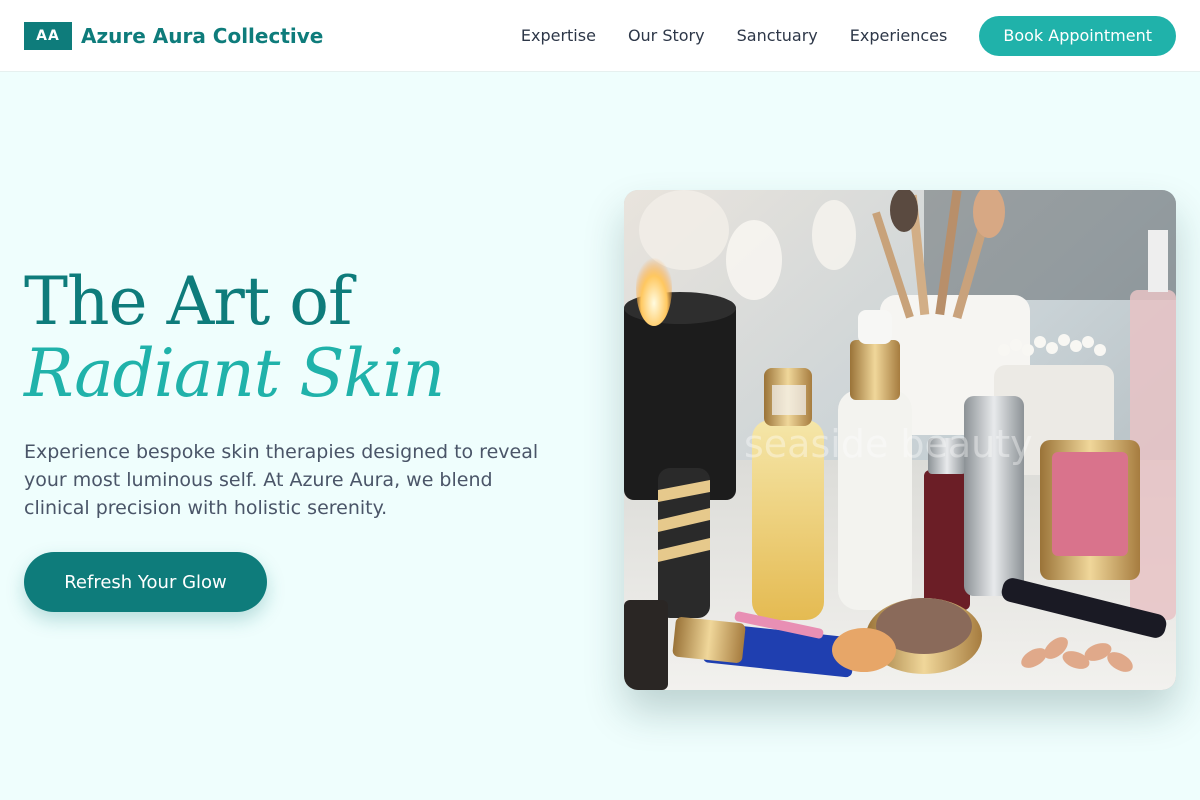 This screenshot has width=1200, height=800. Describe the element at coordinates (234, 373) in the screenshot. I see `hero-title-accent: Radiant Skin` at that location.